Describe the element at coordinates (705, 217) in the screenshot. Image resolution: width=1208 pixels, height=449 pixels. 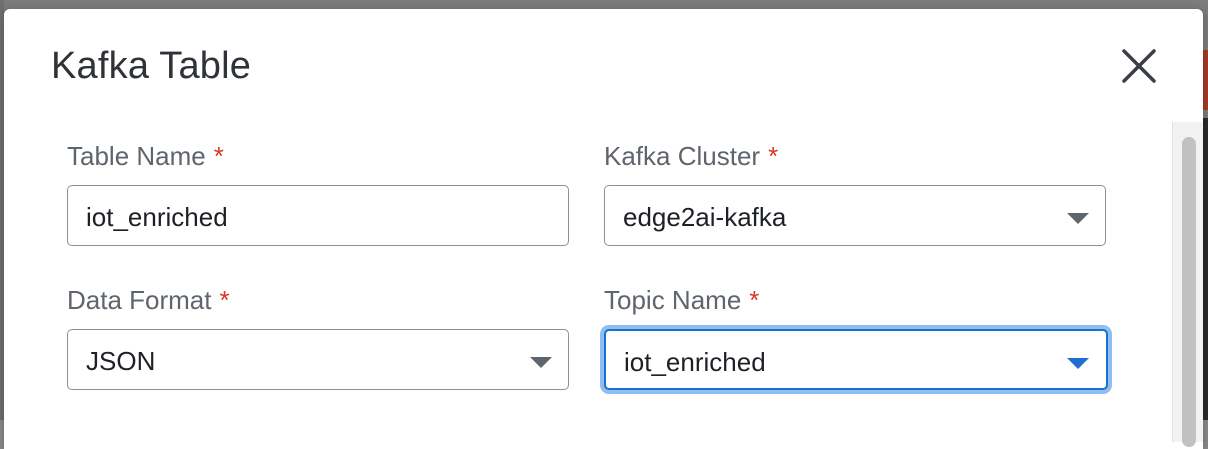
I see `kafka-cluster-value: edge2ai-kafka` at that location.